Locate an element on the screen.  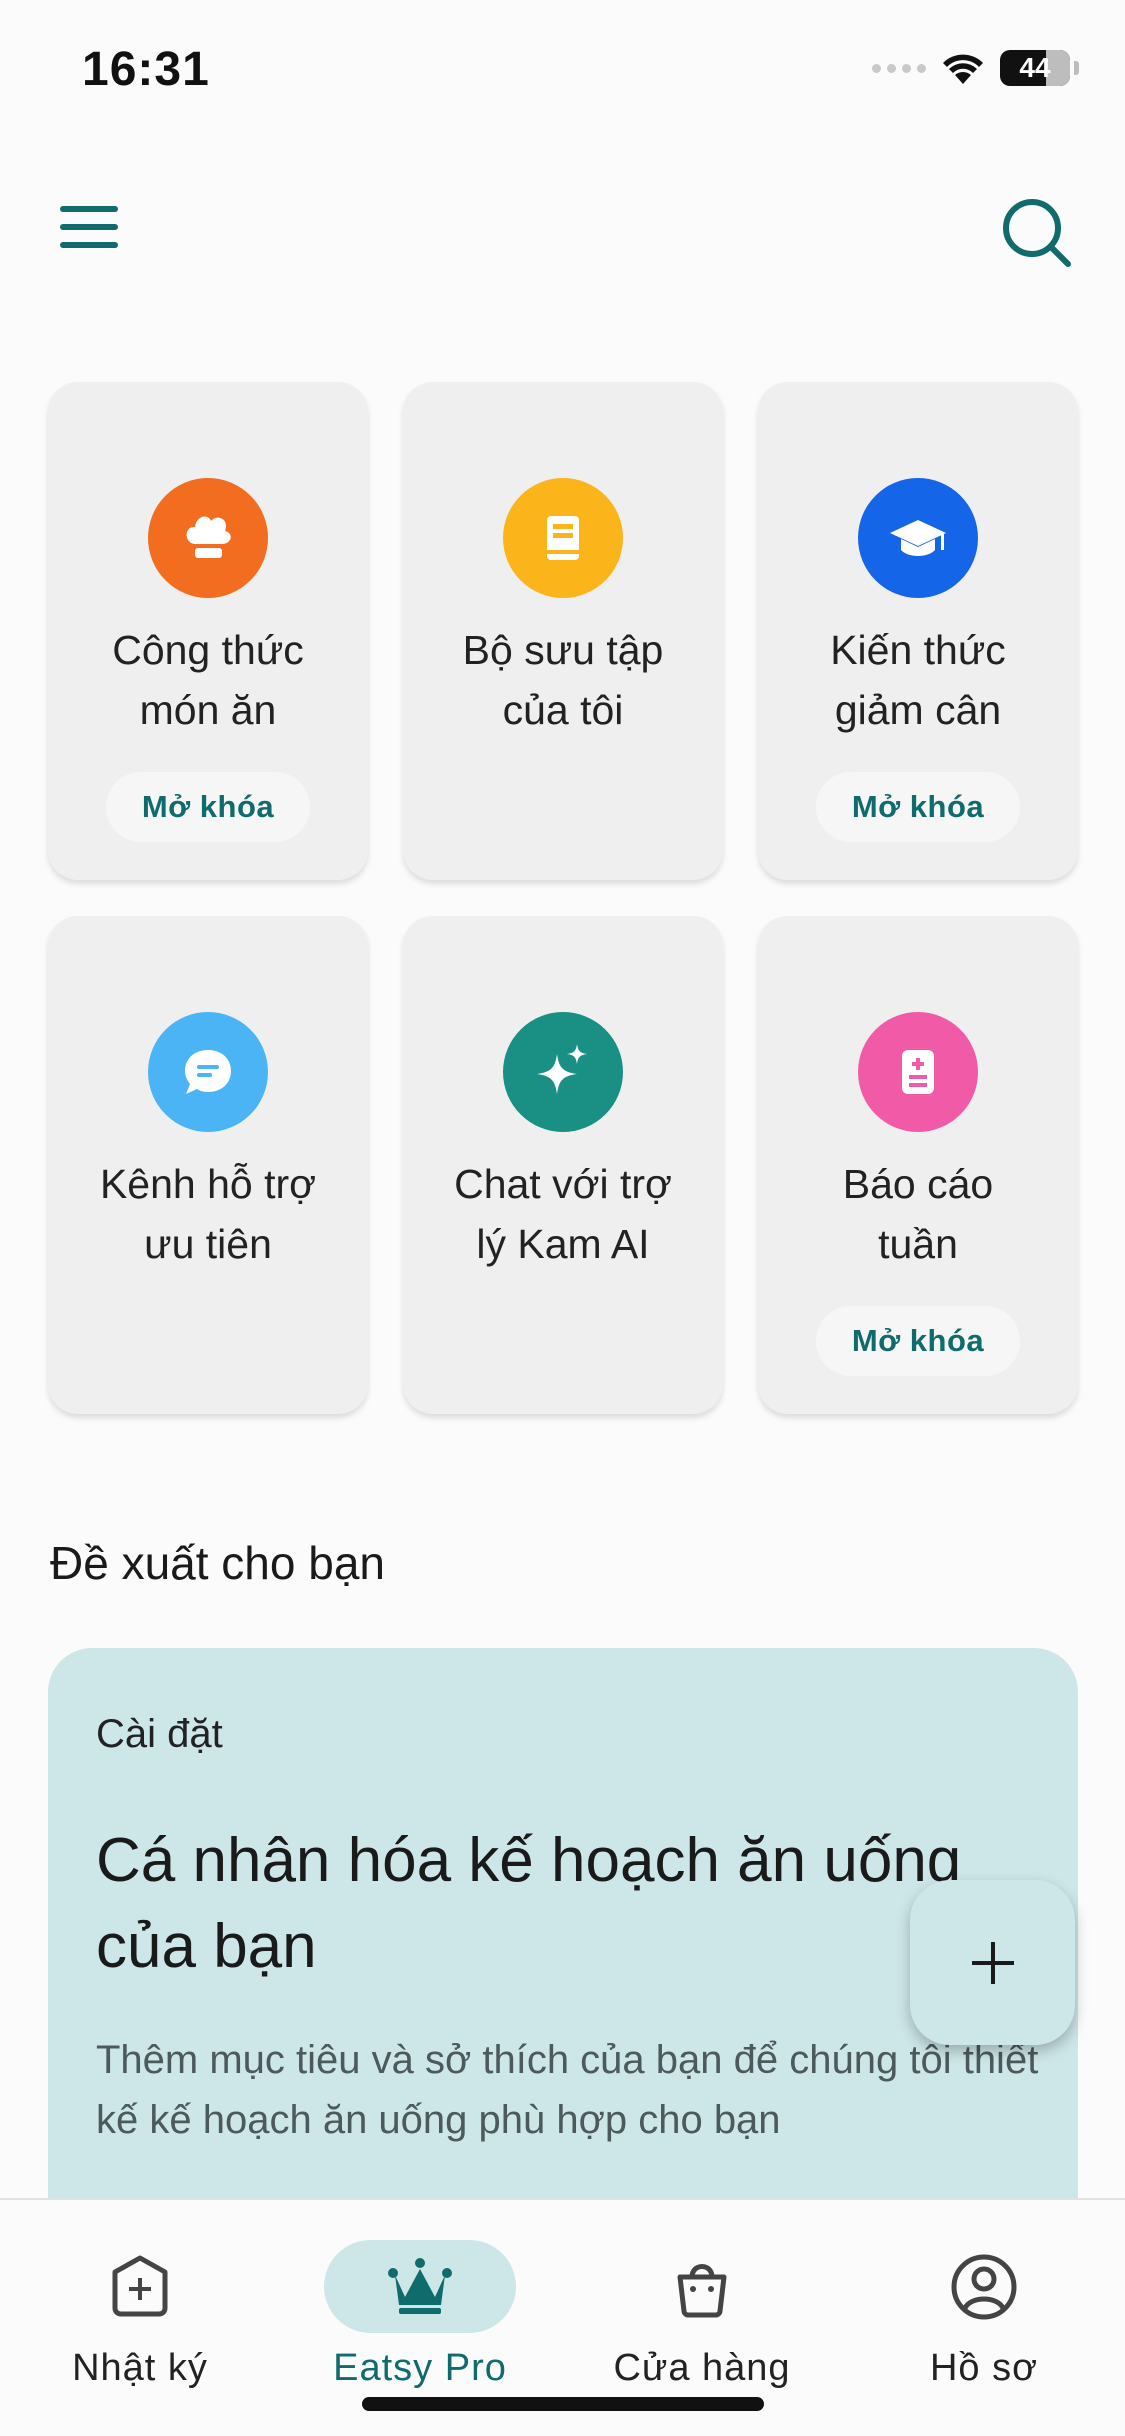
cellular-signal-icon is located at coordinates (899, 68).